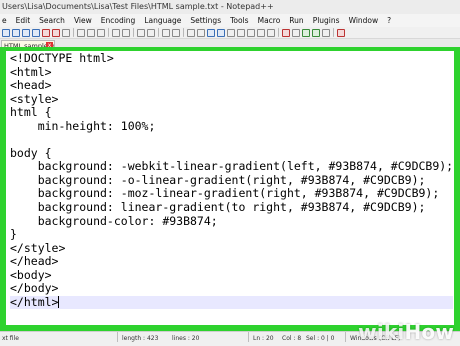 This screenshot has height=346, width=460. I want to click on menu-macro: Macro, so click(269, 20).